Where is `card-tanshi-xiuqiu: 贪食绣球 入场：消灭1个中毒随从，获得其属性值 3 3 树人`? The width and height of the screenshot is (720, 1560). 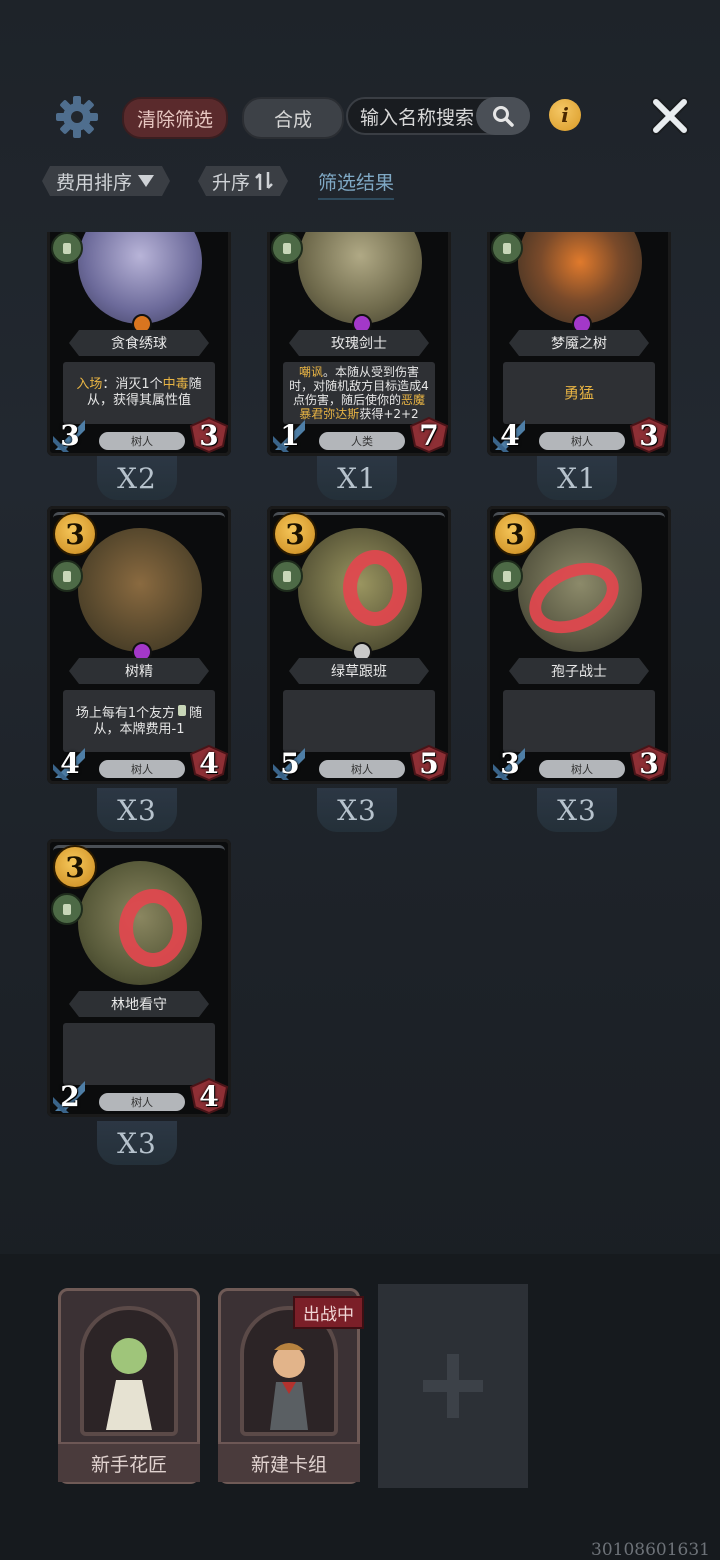
card-tanshi-xiuqiu: 贪食绣球 入场：消灭1个中毒随从，获得其属性值 3 3 树人 is located at coordinates (139, 344).